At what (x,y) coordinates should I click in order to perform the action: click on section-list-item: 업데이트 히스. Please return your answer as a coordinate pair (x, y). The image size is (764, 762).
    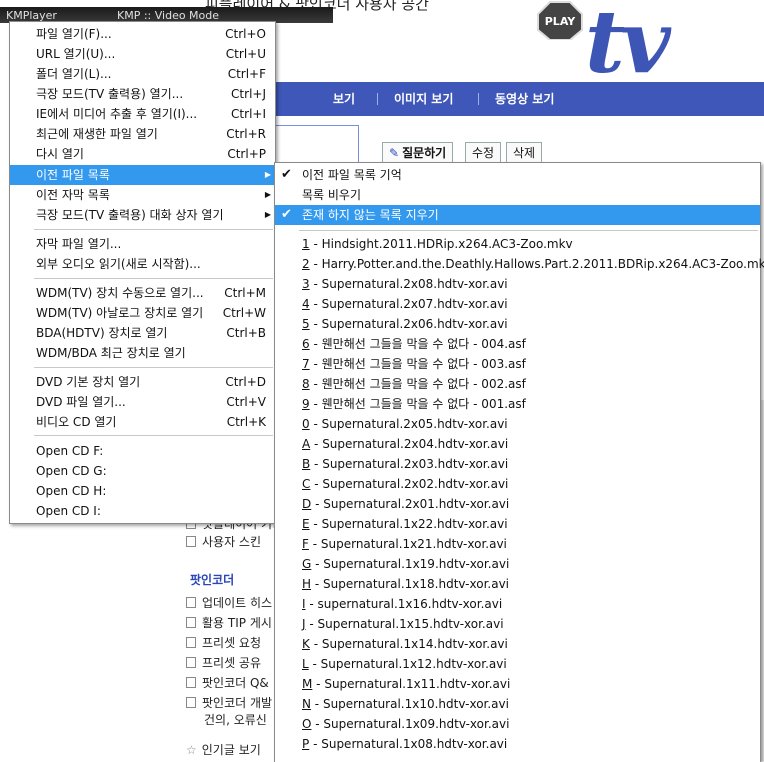
    Looking at the image, I should click on (229, 602).